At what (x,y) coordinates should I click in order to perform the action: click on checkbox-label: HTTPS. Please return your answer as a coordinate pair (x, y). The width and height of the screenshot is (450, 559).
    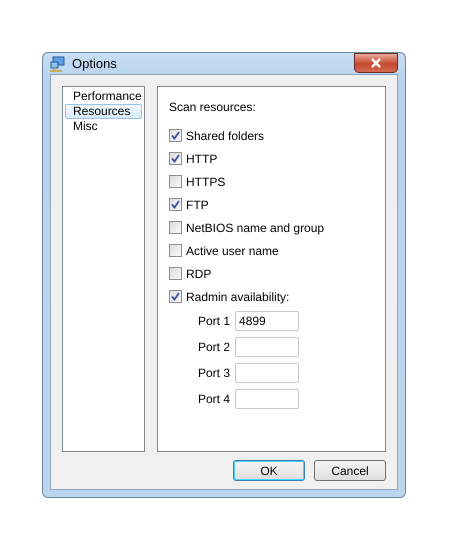
    Looking at the image, I should click on (206, 181).